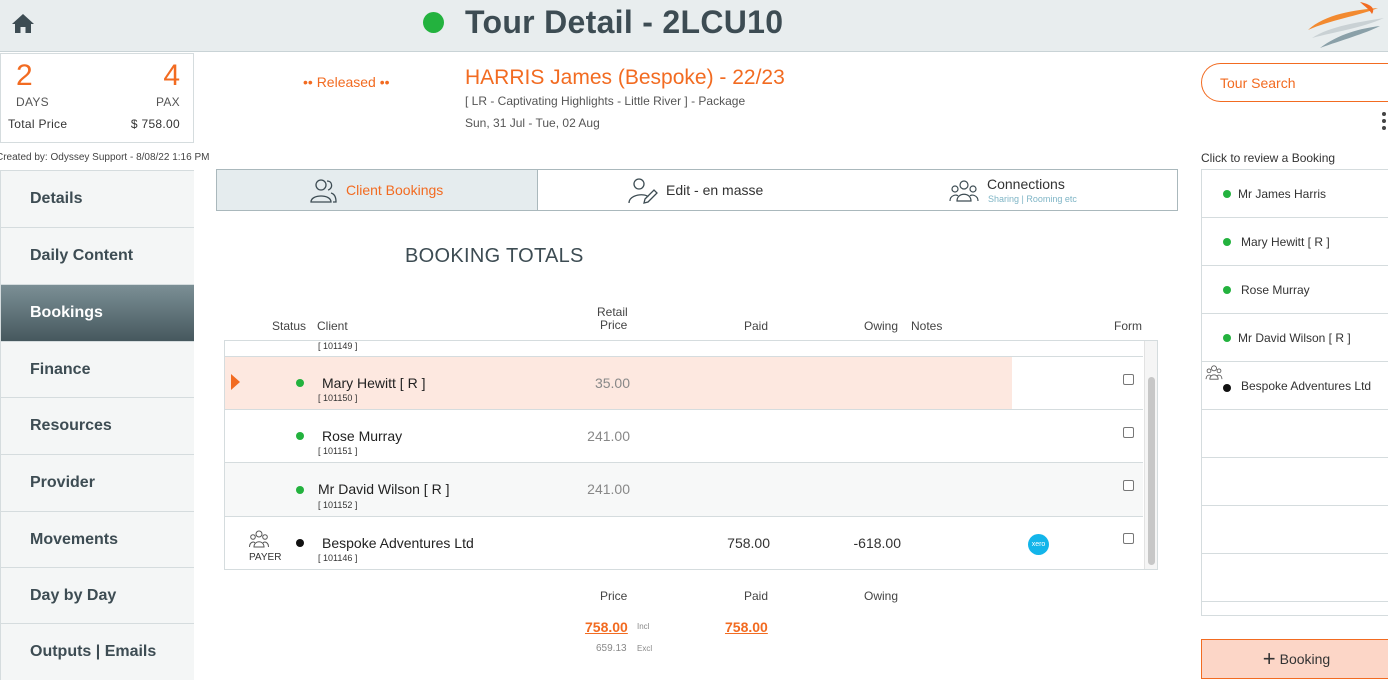 The image size is (1388, 689). What do you see at coordinates (97, 98) in the screenshot?
I see `tour-summary-box: 2 DAYS 4 PAX Total Price $ 758.00` at bounding box center [97, 98].